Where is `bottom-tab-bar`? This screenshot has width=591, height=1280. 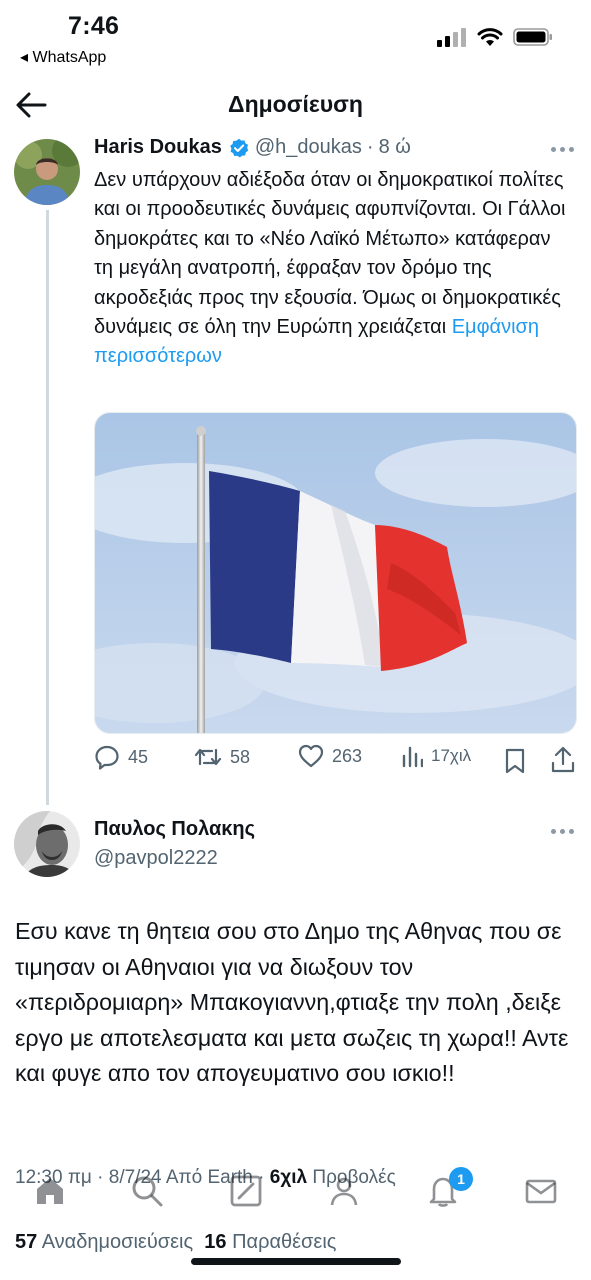 bottom-tab-bar is located at coordinates (295, 1190).